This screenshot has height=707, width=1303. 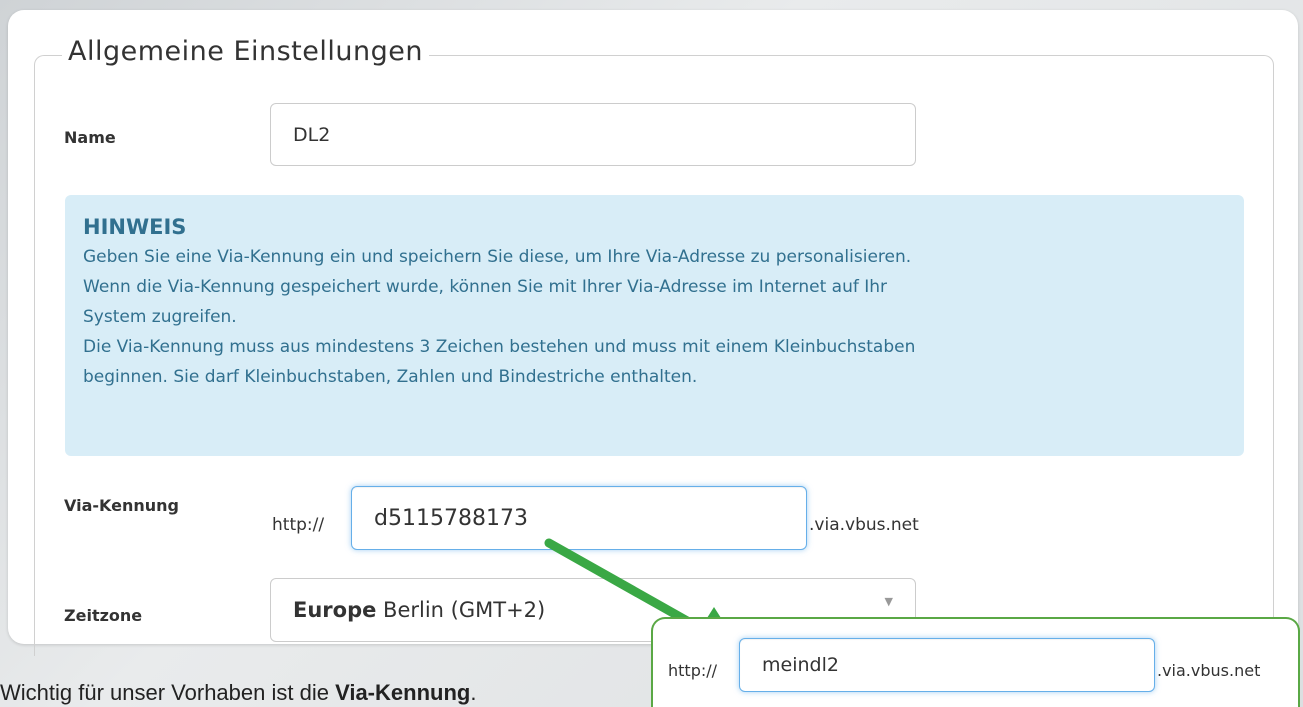 What do you see at coordinates (888, 601) in the screenshot?
I see `triangle-down-icon: ▼` at bounding box center [888, 601].